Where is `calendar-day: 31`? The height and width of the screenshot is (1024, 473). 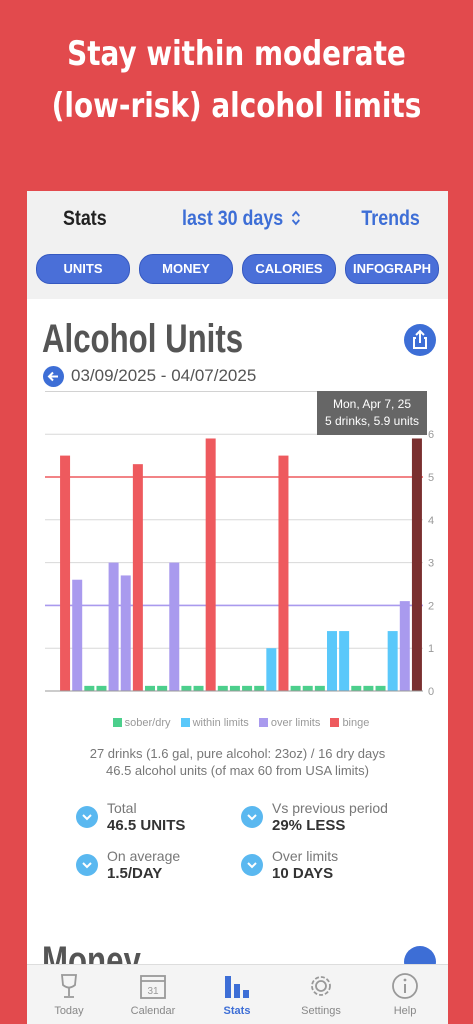
calendar-day: 31 is located at coordinates (153, 991).